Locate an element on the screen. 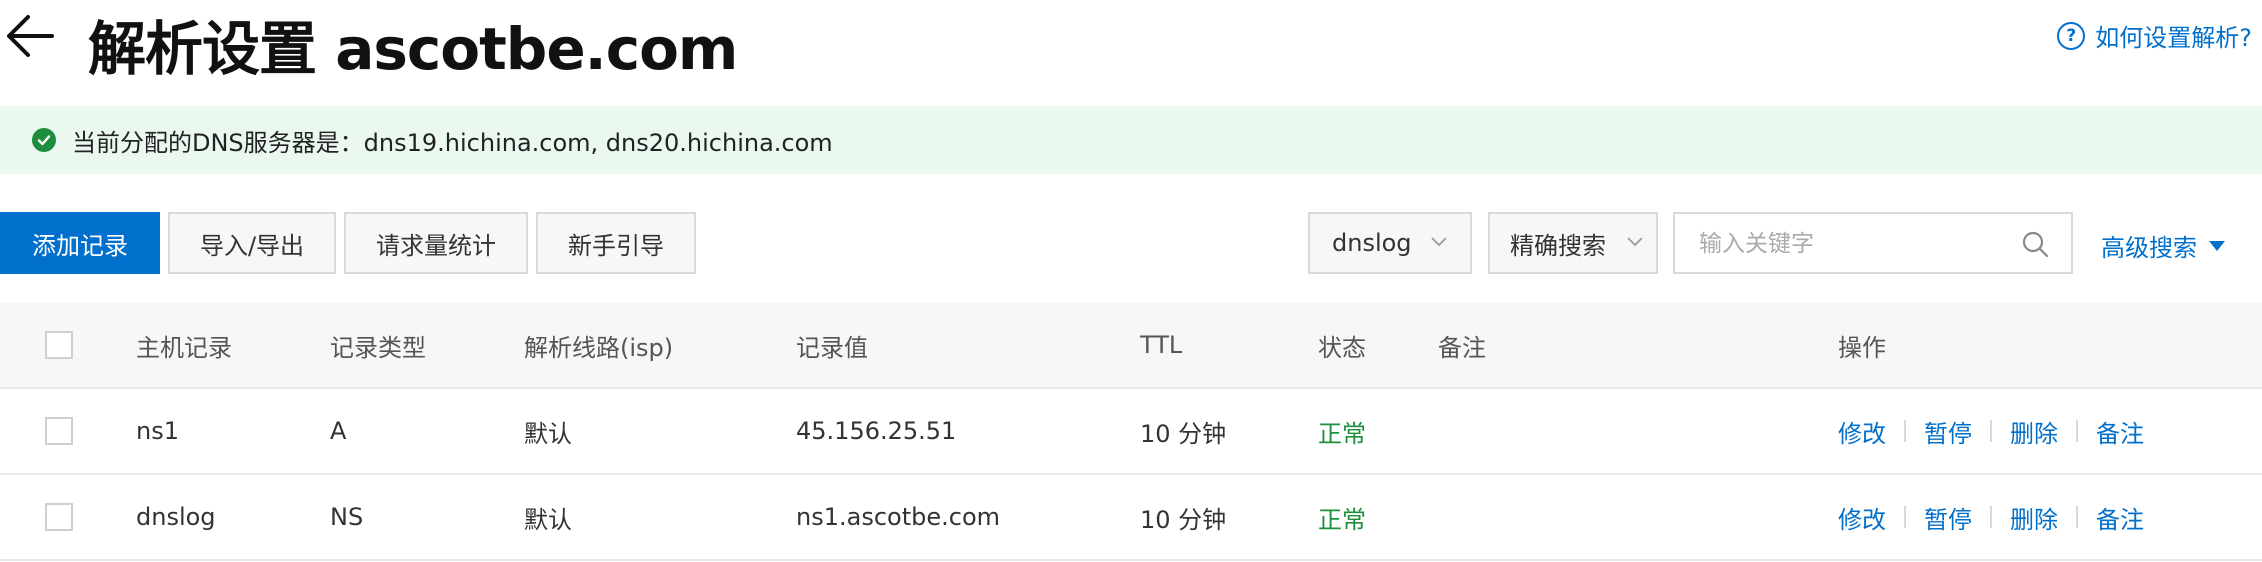  toolbar: 添加记录 导入/导出 请求量统计 新手引导 dnslog 精确搜索 高级搜索 is located at coordinates (1131, 244).